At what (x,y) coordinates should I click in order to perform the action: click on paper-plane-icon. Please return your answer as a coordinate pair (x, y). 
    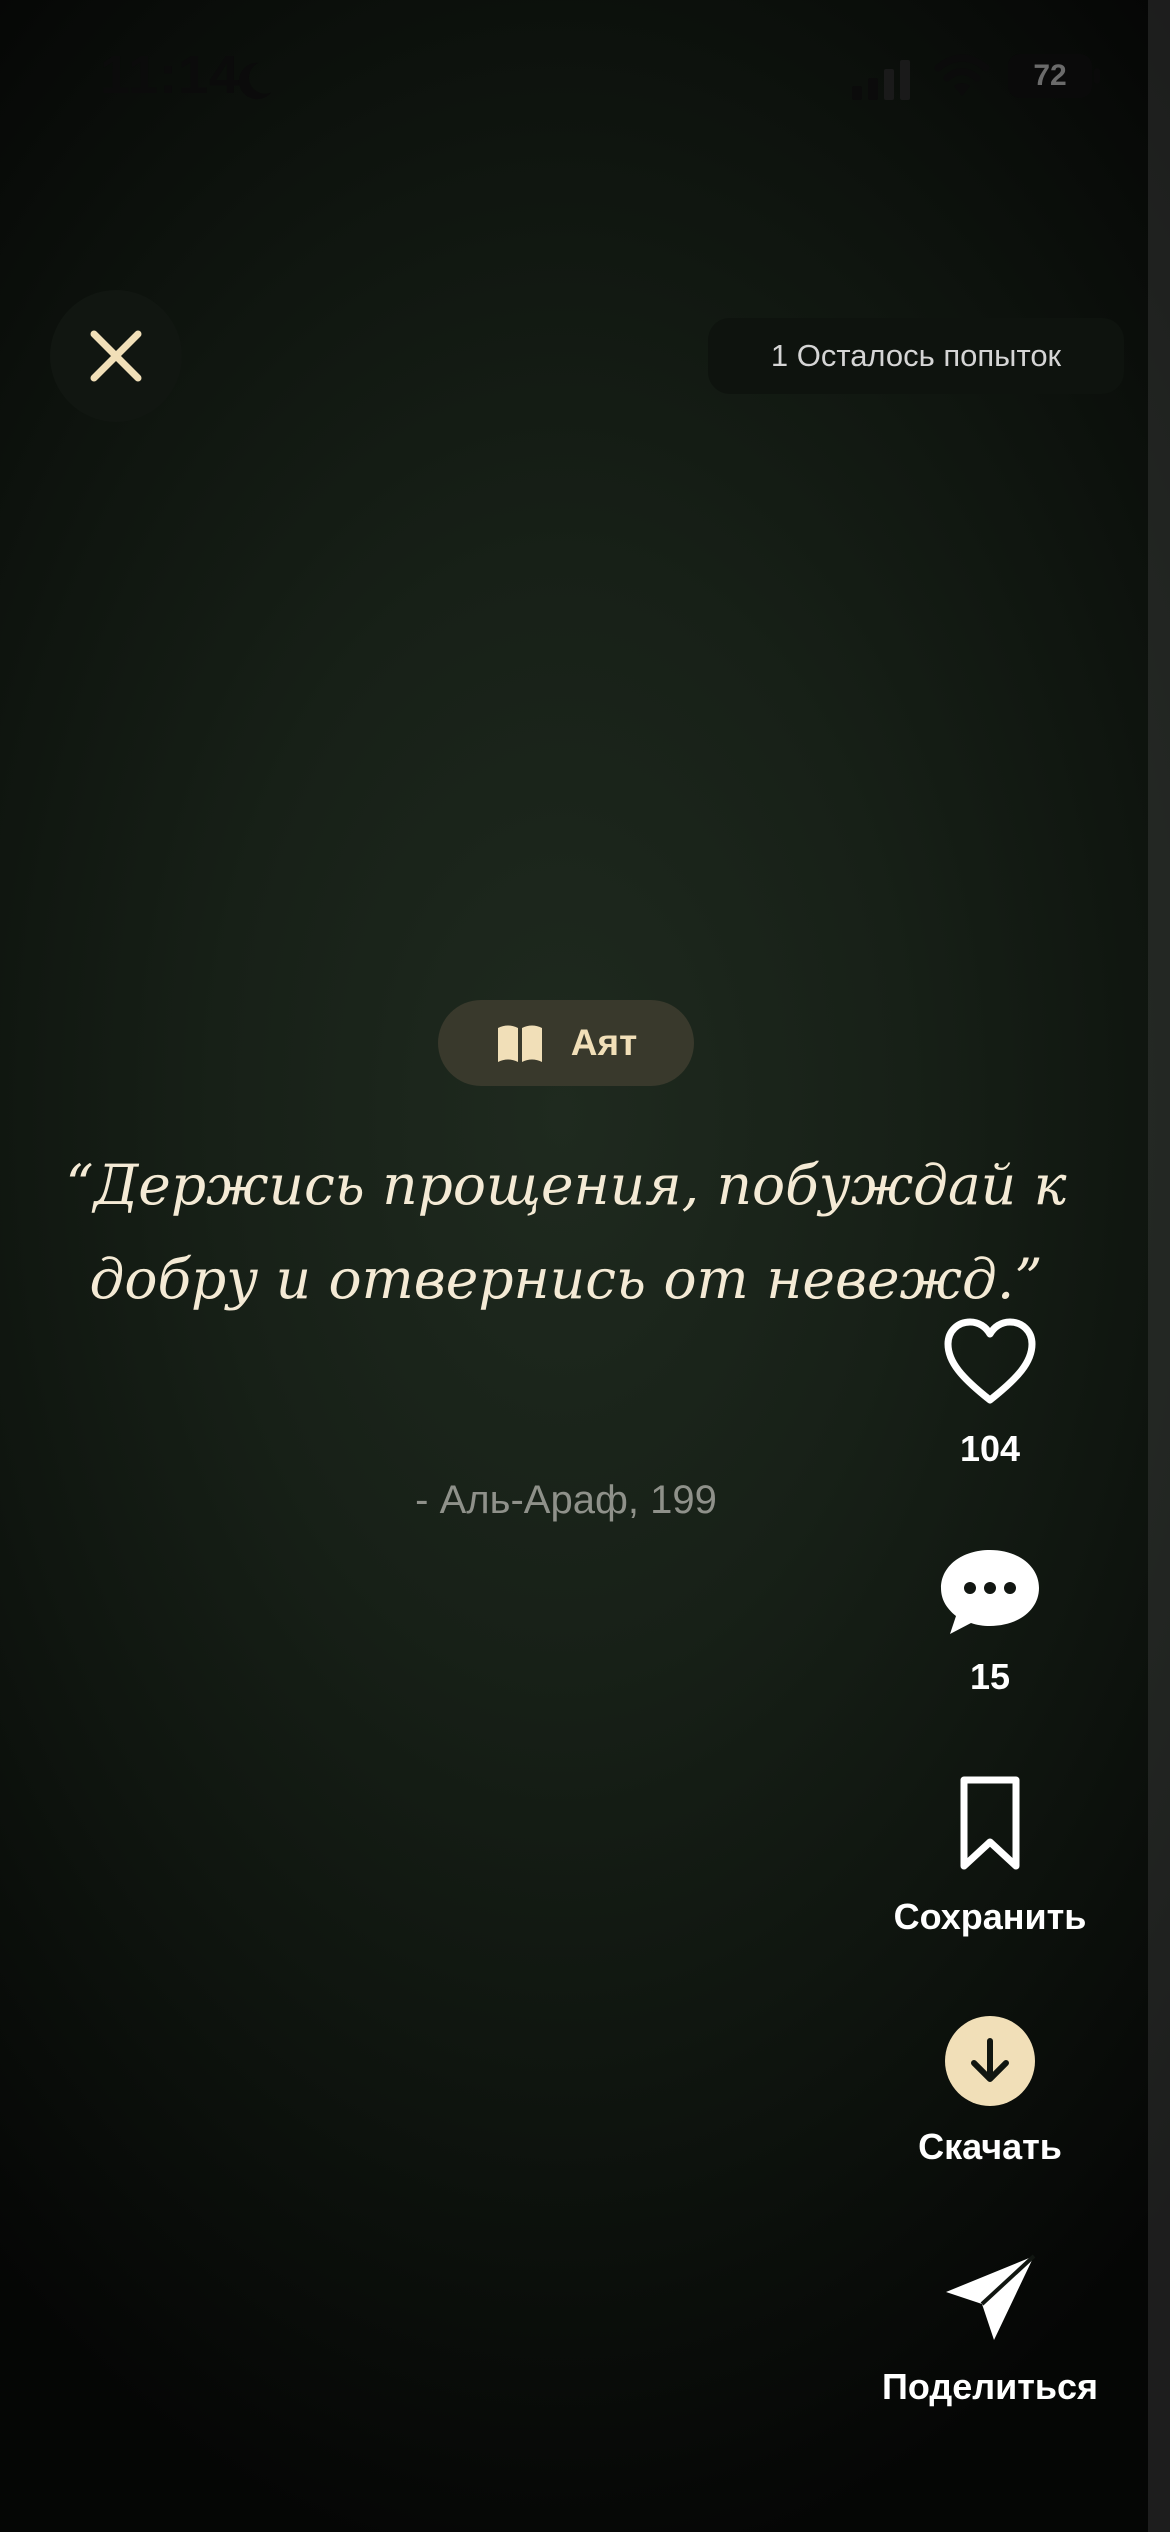
    Looking at the image, I should click on (991, 2297).